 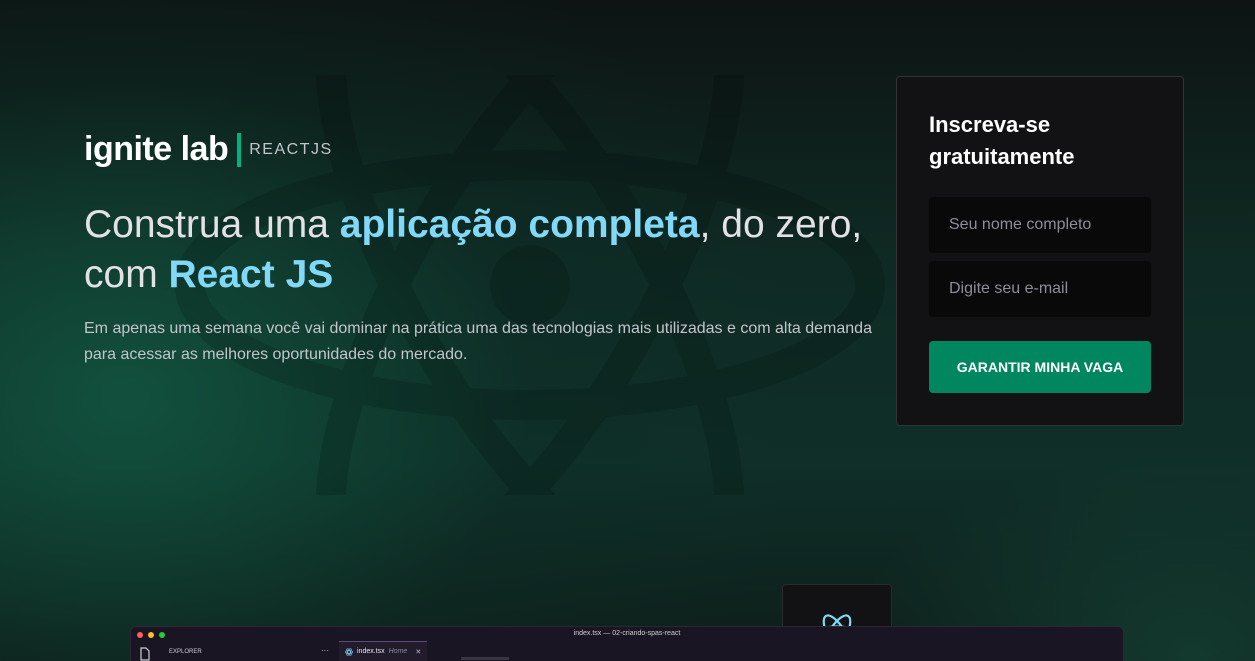 What do you see at coordinates (185, 652) in the screenshot?
I see `explorer-title: EXPLORER` at bounding box center [185, 652].